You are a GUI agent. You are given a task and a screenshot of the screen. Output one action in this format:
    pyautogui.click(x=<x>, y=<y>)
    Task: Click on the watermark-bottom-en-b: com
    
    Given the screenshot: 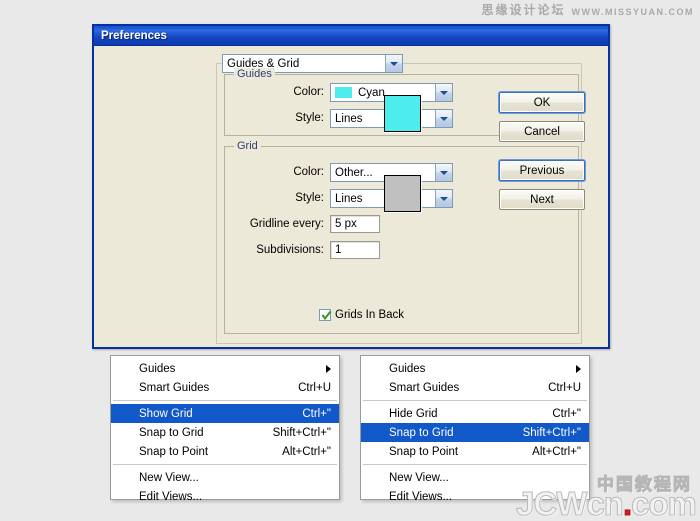 What is the action you would take?
    pyautogui.click(x=664, y=503)
    